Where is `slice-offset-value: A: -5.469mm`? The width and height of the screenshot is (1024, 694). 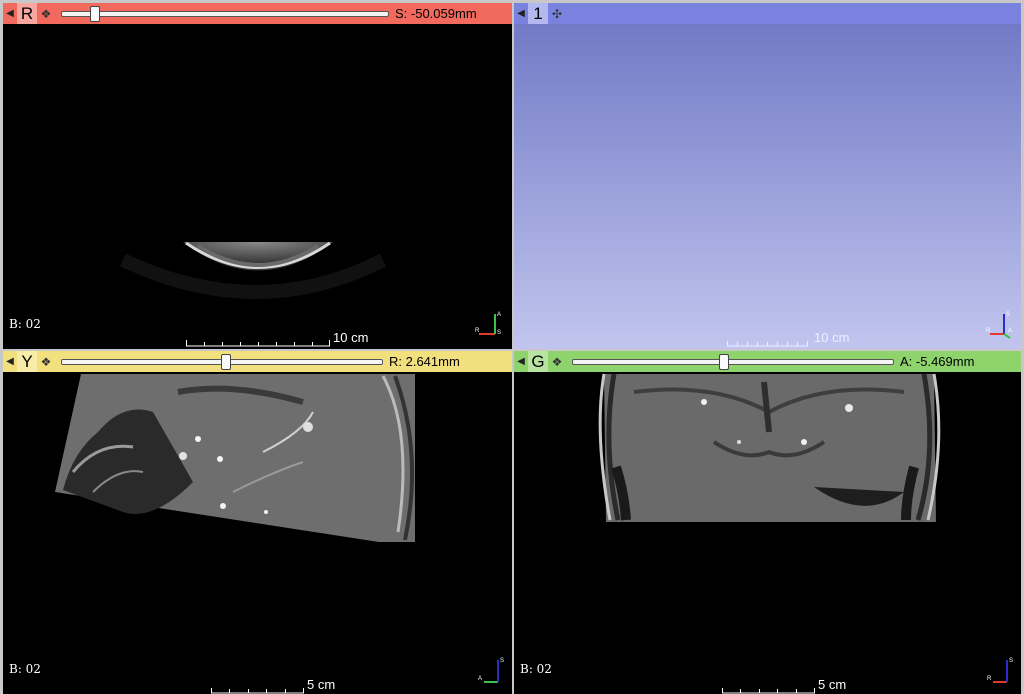
slice-offset-value: A: -5.469mm is located at coordinates (937, 361).